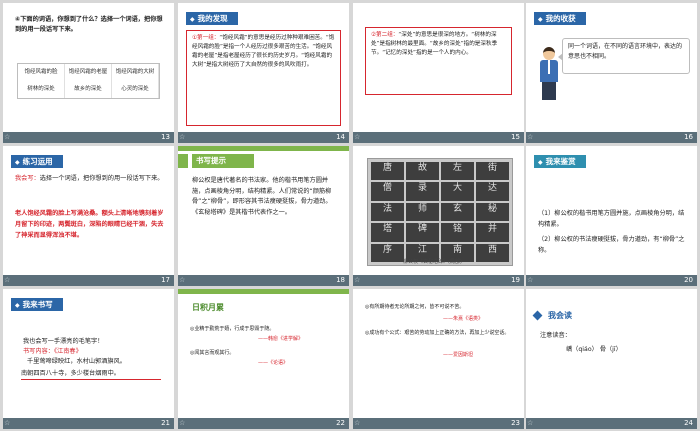 Image resolution: width=700 pixels, height=431 pixels. I want to click on slide-number: 18, so click(340, 280).